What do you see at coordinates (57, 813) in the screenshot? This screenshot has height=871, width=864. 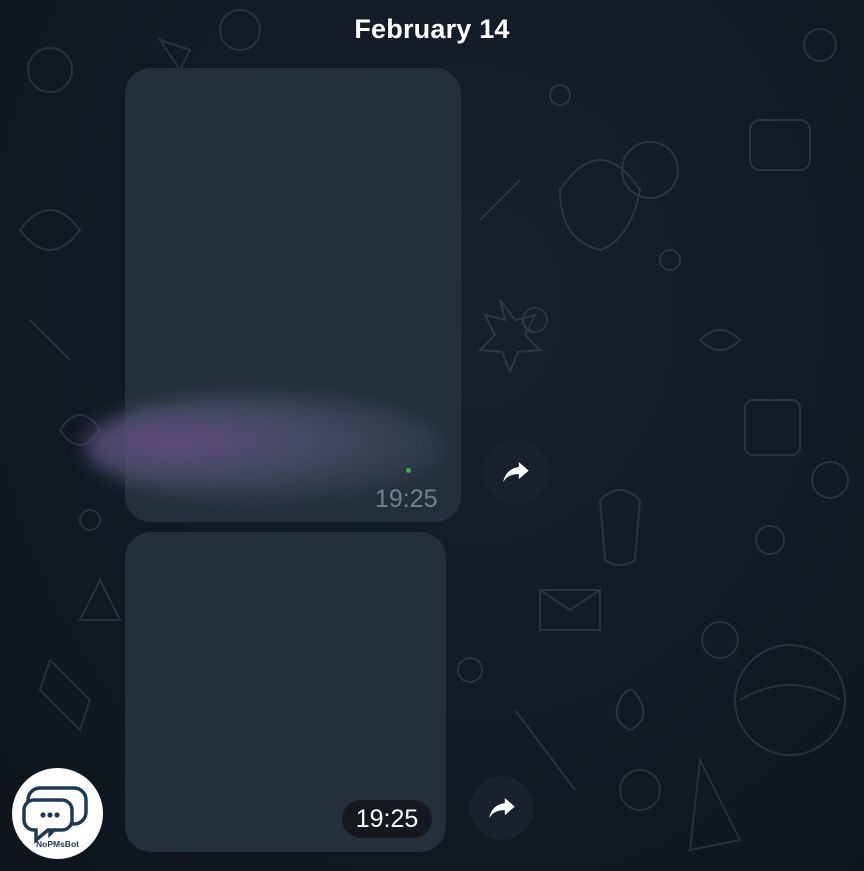 I see `bot-avatar: NoPMsBot` at bounding box center [57, 813].